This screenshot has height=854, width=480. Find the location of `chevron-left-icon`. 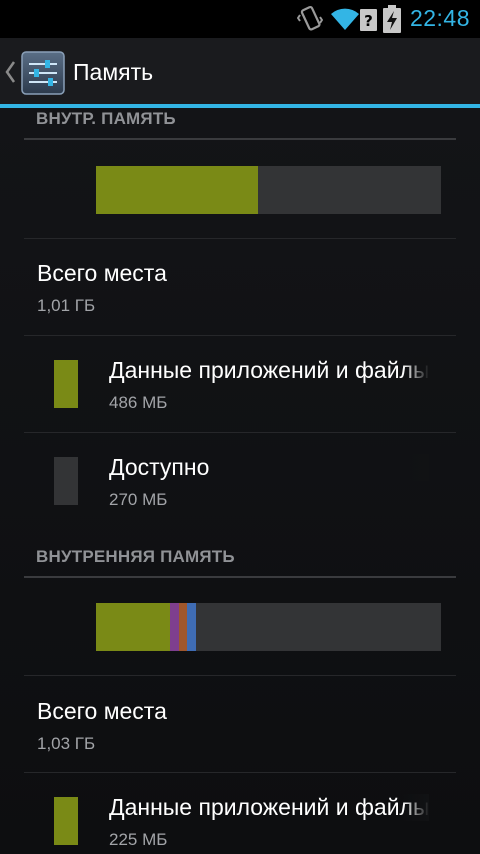

chevron-left-icon is located at coordinates (10, 74).